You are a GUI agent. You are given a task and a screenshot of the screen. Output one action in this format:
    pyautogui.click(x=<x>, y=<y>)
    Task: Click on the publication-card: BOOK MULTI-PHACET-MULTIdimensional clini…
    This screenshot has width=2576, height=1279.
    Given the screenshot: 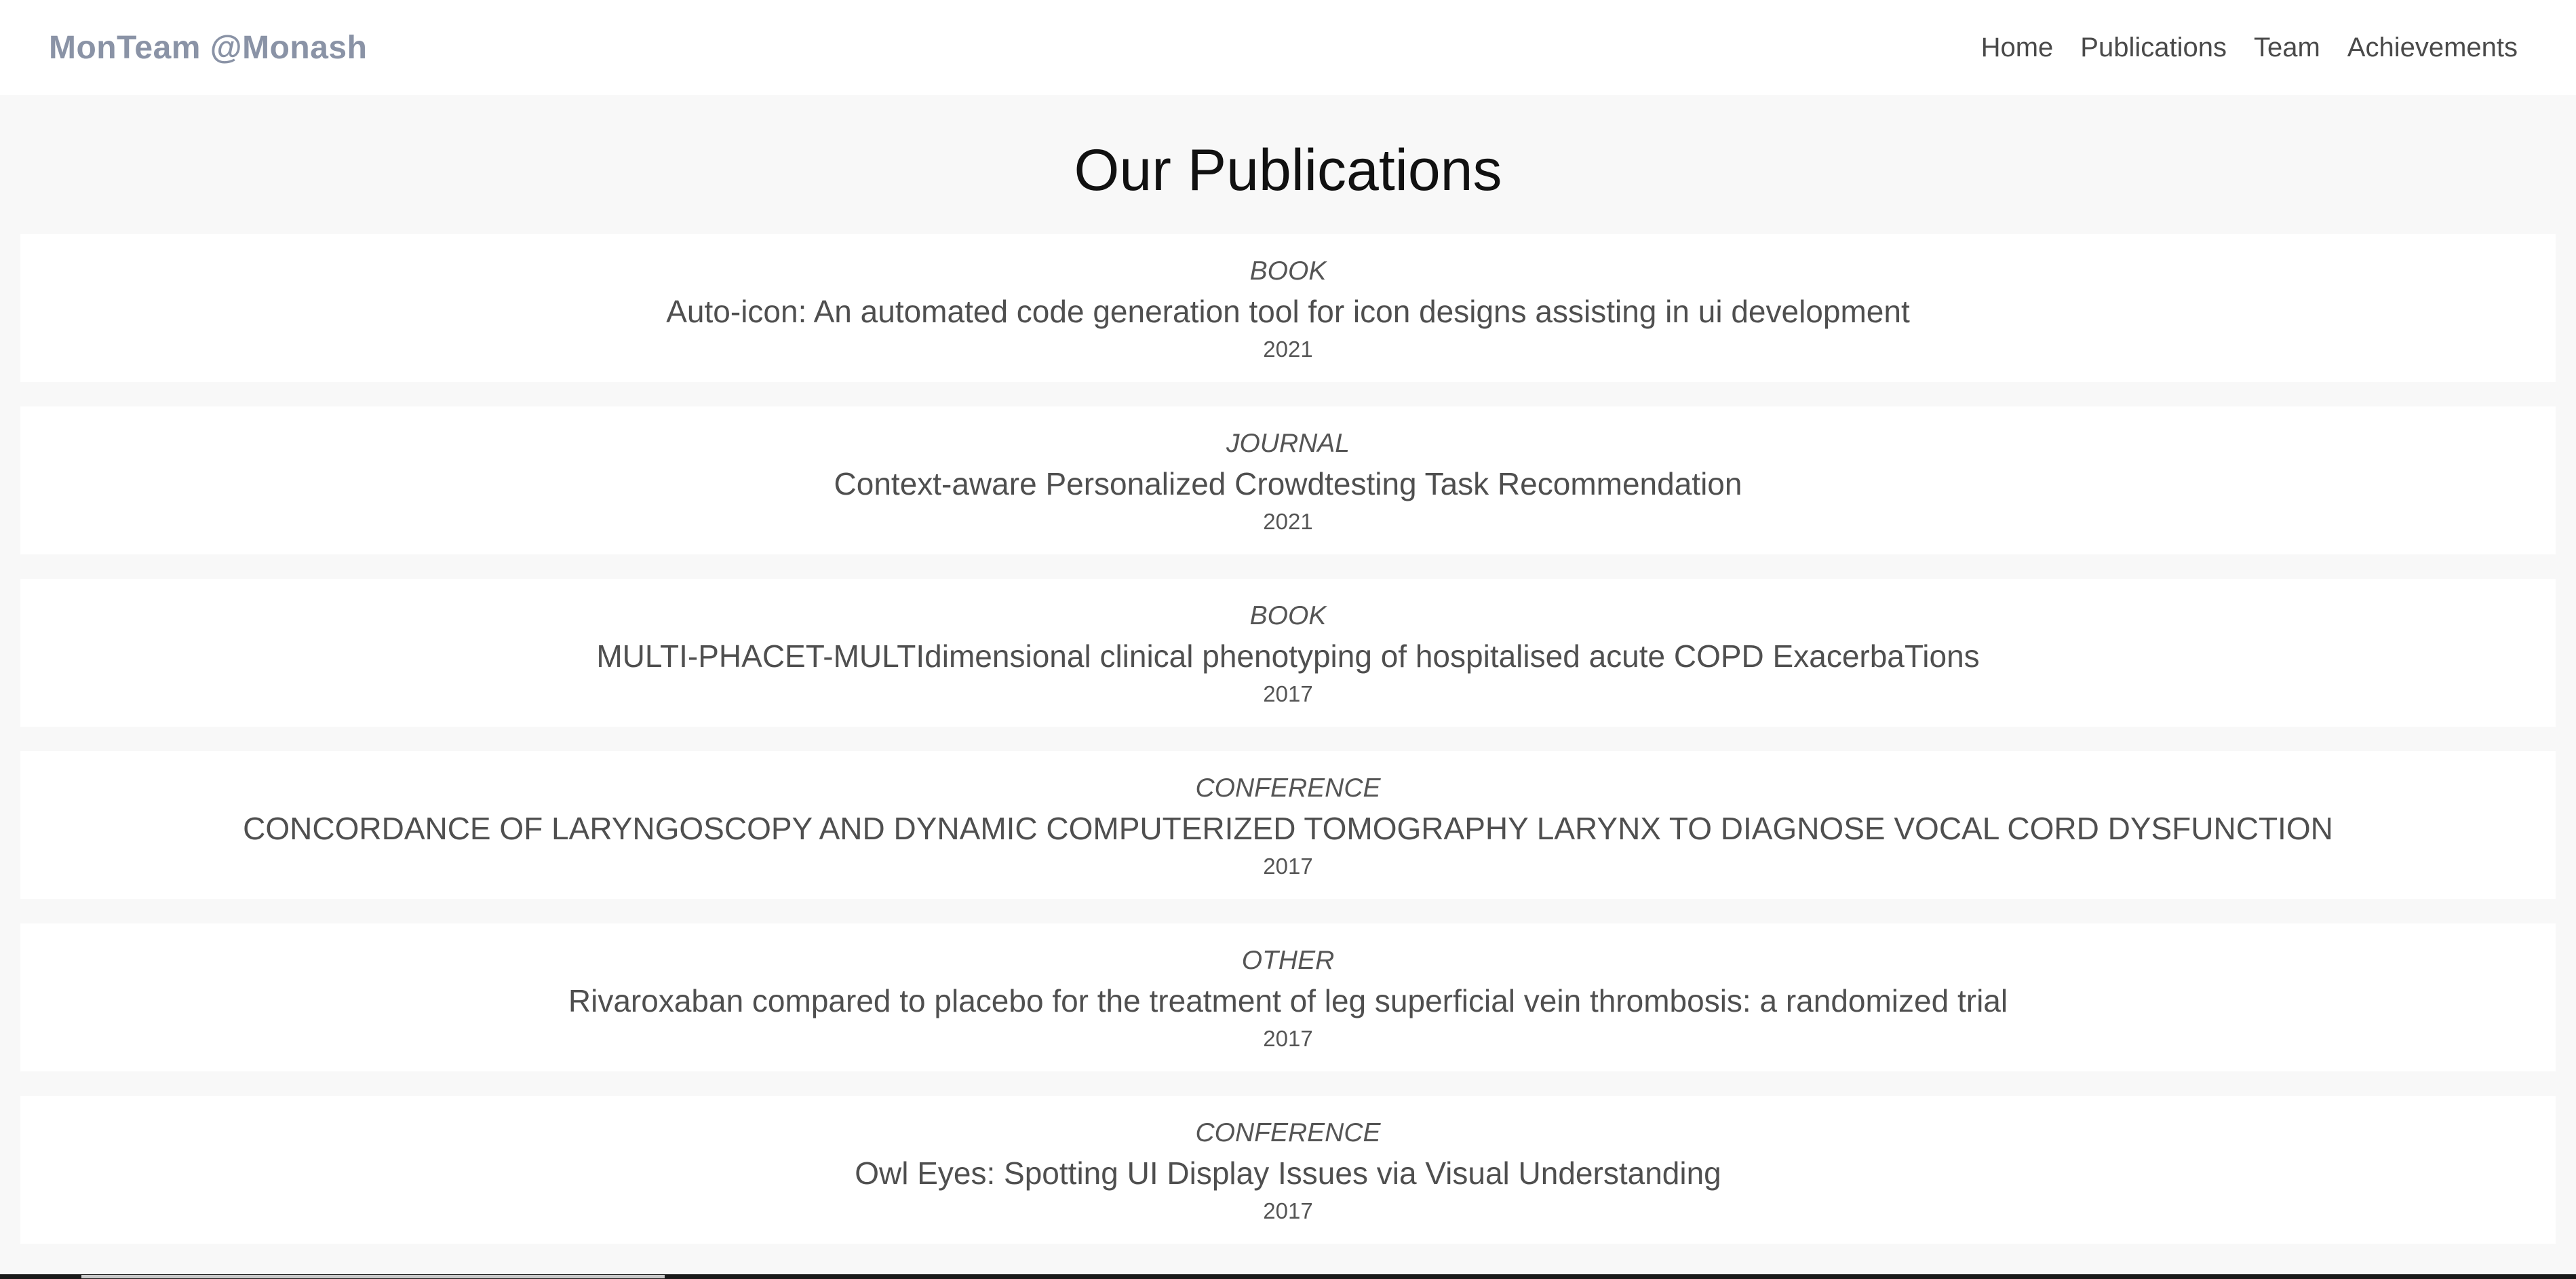 What is the action you would take?
    pyautogui.click(x=1288, y=653)
    